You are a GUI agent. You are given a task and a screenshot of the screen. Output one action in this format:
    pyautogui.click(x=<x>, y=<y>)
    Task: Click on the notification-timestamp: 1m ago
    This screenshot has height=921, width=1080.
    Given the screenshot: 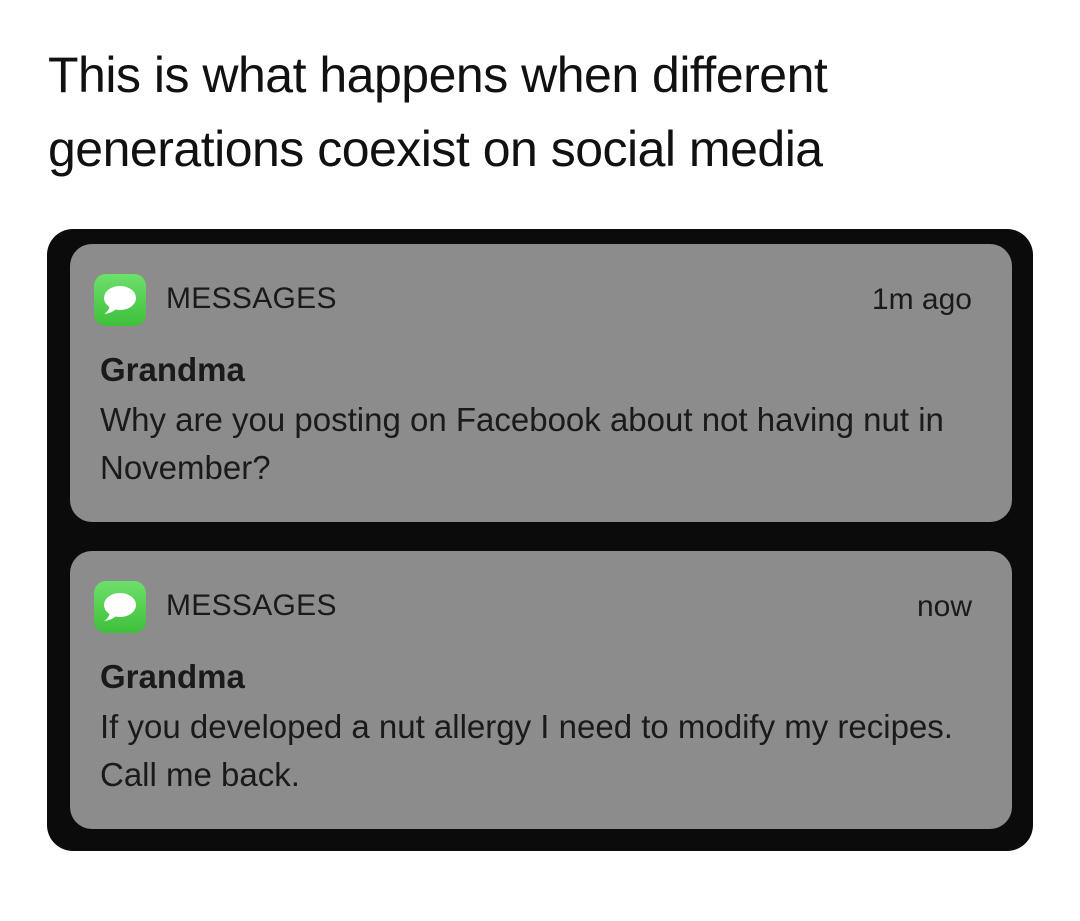 What is the action you would take?
    pyautogui.click(x=921, y=299)
    